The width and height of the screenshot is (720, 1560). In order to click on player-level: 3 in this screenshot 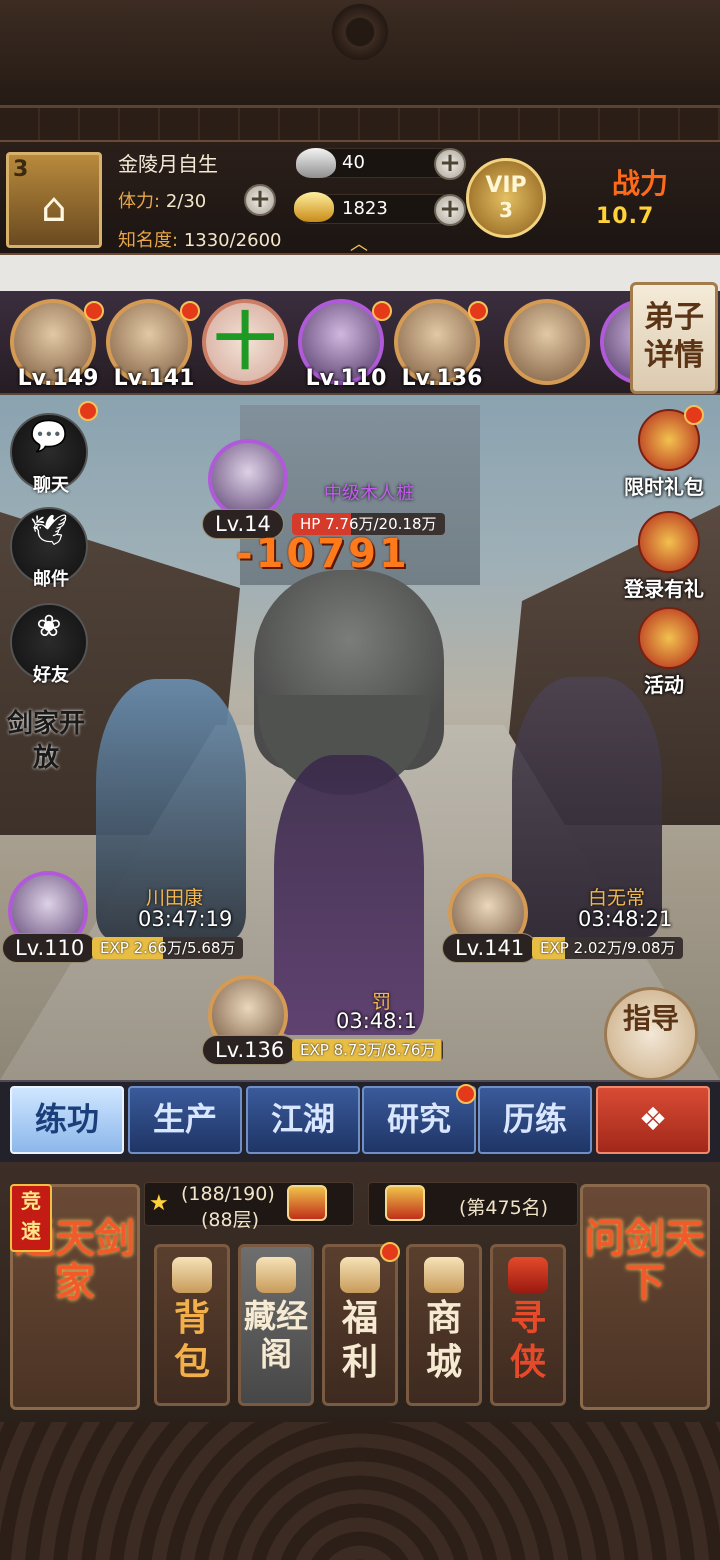, I will do `click(21, 169)`.